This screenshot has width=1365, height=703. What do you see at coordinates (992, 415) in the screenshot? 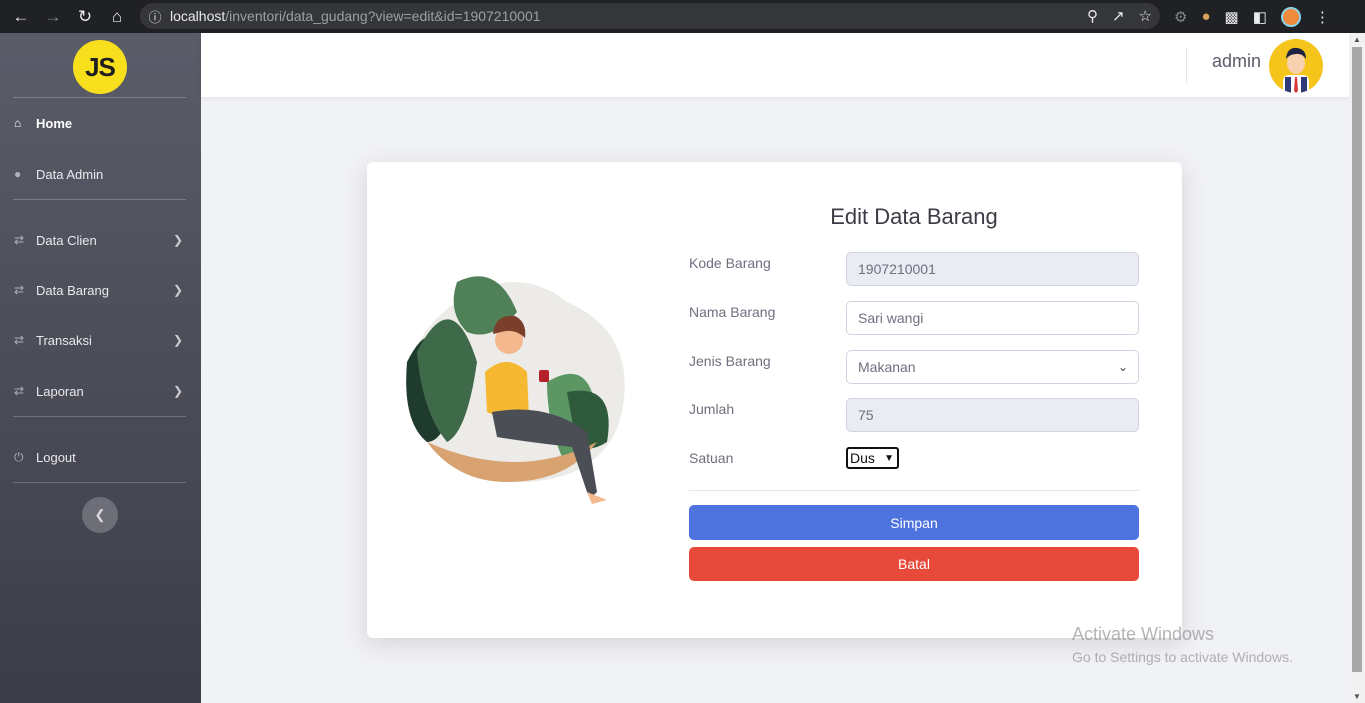
I see `jumlah-field: 75` at bounding box center [992, 415].